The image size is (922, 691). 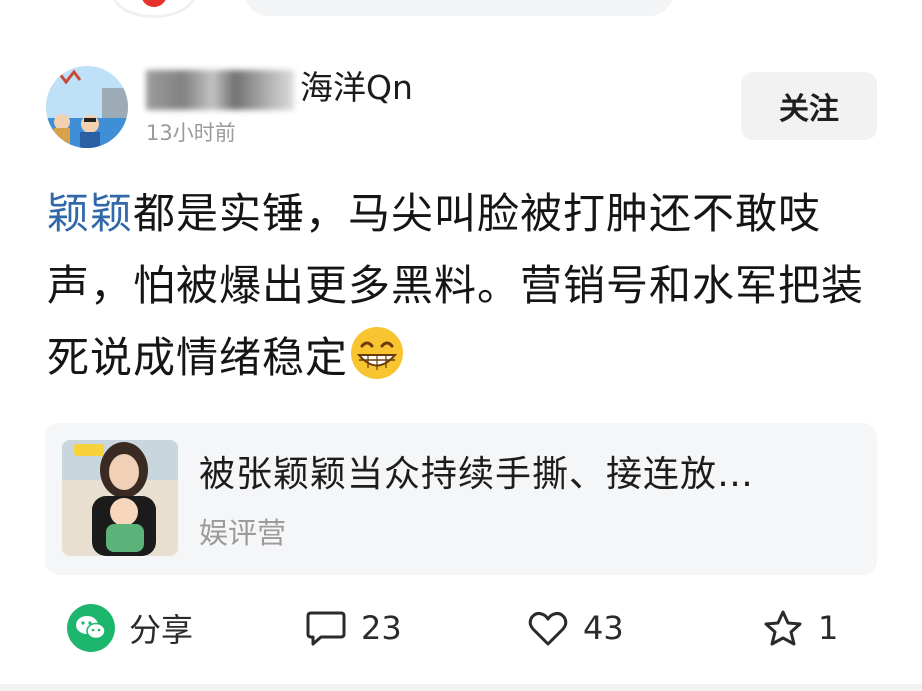 I want to click on favorite-count: 1, so click(x=828, y=628).